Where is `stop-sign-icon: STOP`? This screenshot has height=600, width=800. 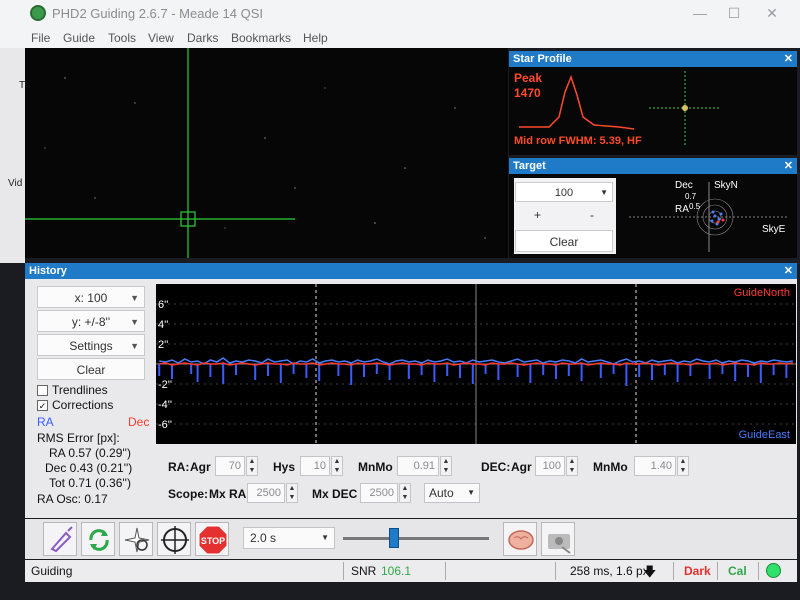 stop-sign-icon: STOP is located at coordinates (213, 540).